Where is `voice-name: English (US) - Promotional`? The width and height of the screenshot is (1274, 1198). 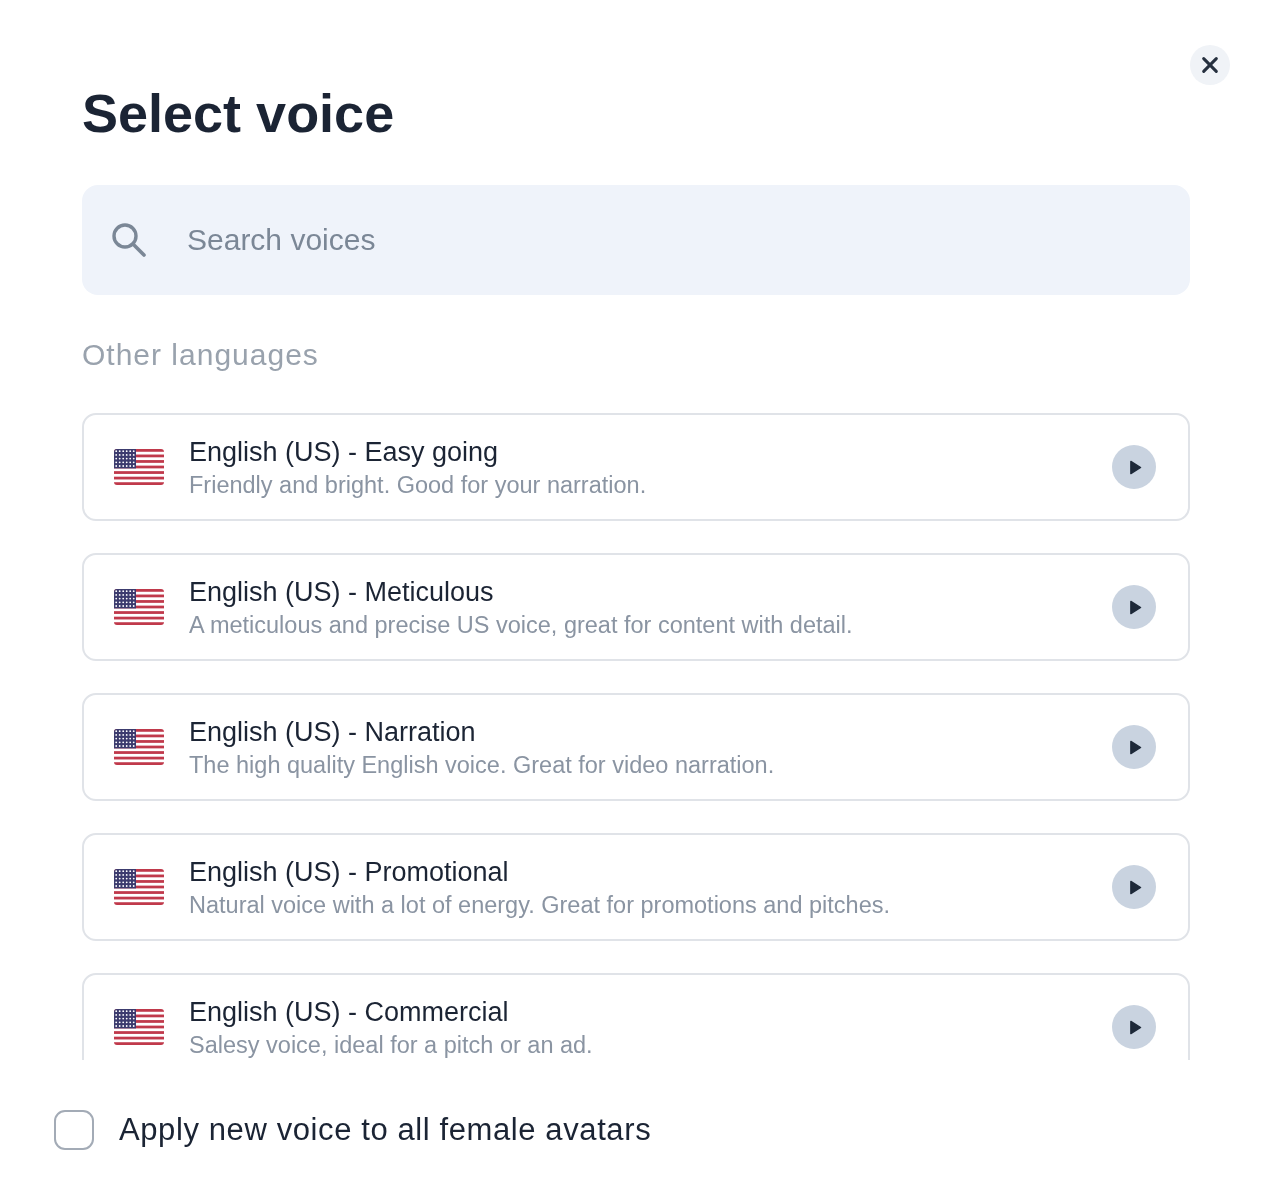 voice-name: English (US) - Promotional is located at coordinates (349, 872).